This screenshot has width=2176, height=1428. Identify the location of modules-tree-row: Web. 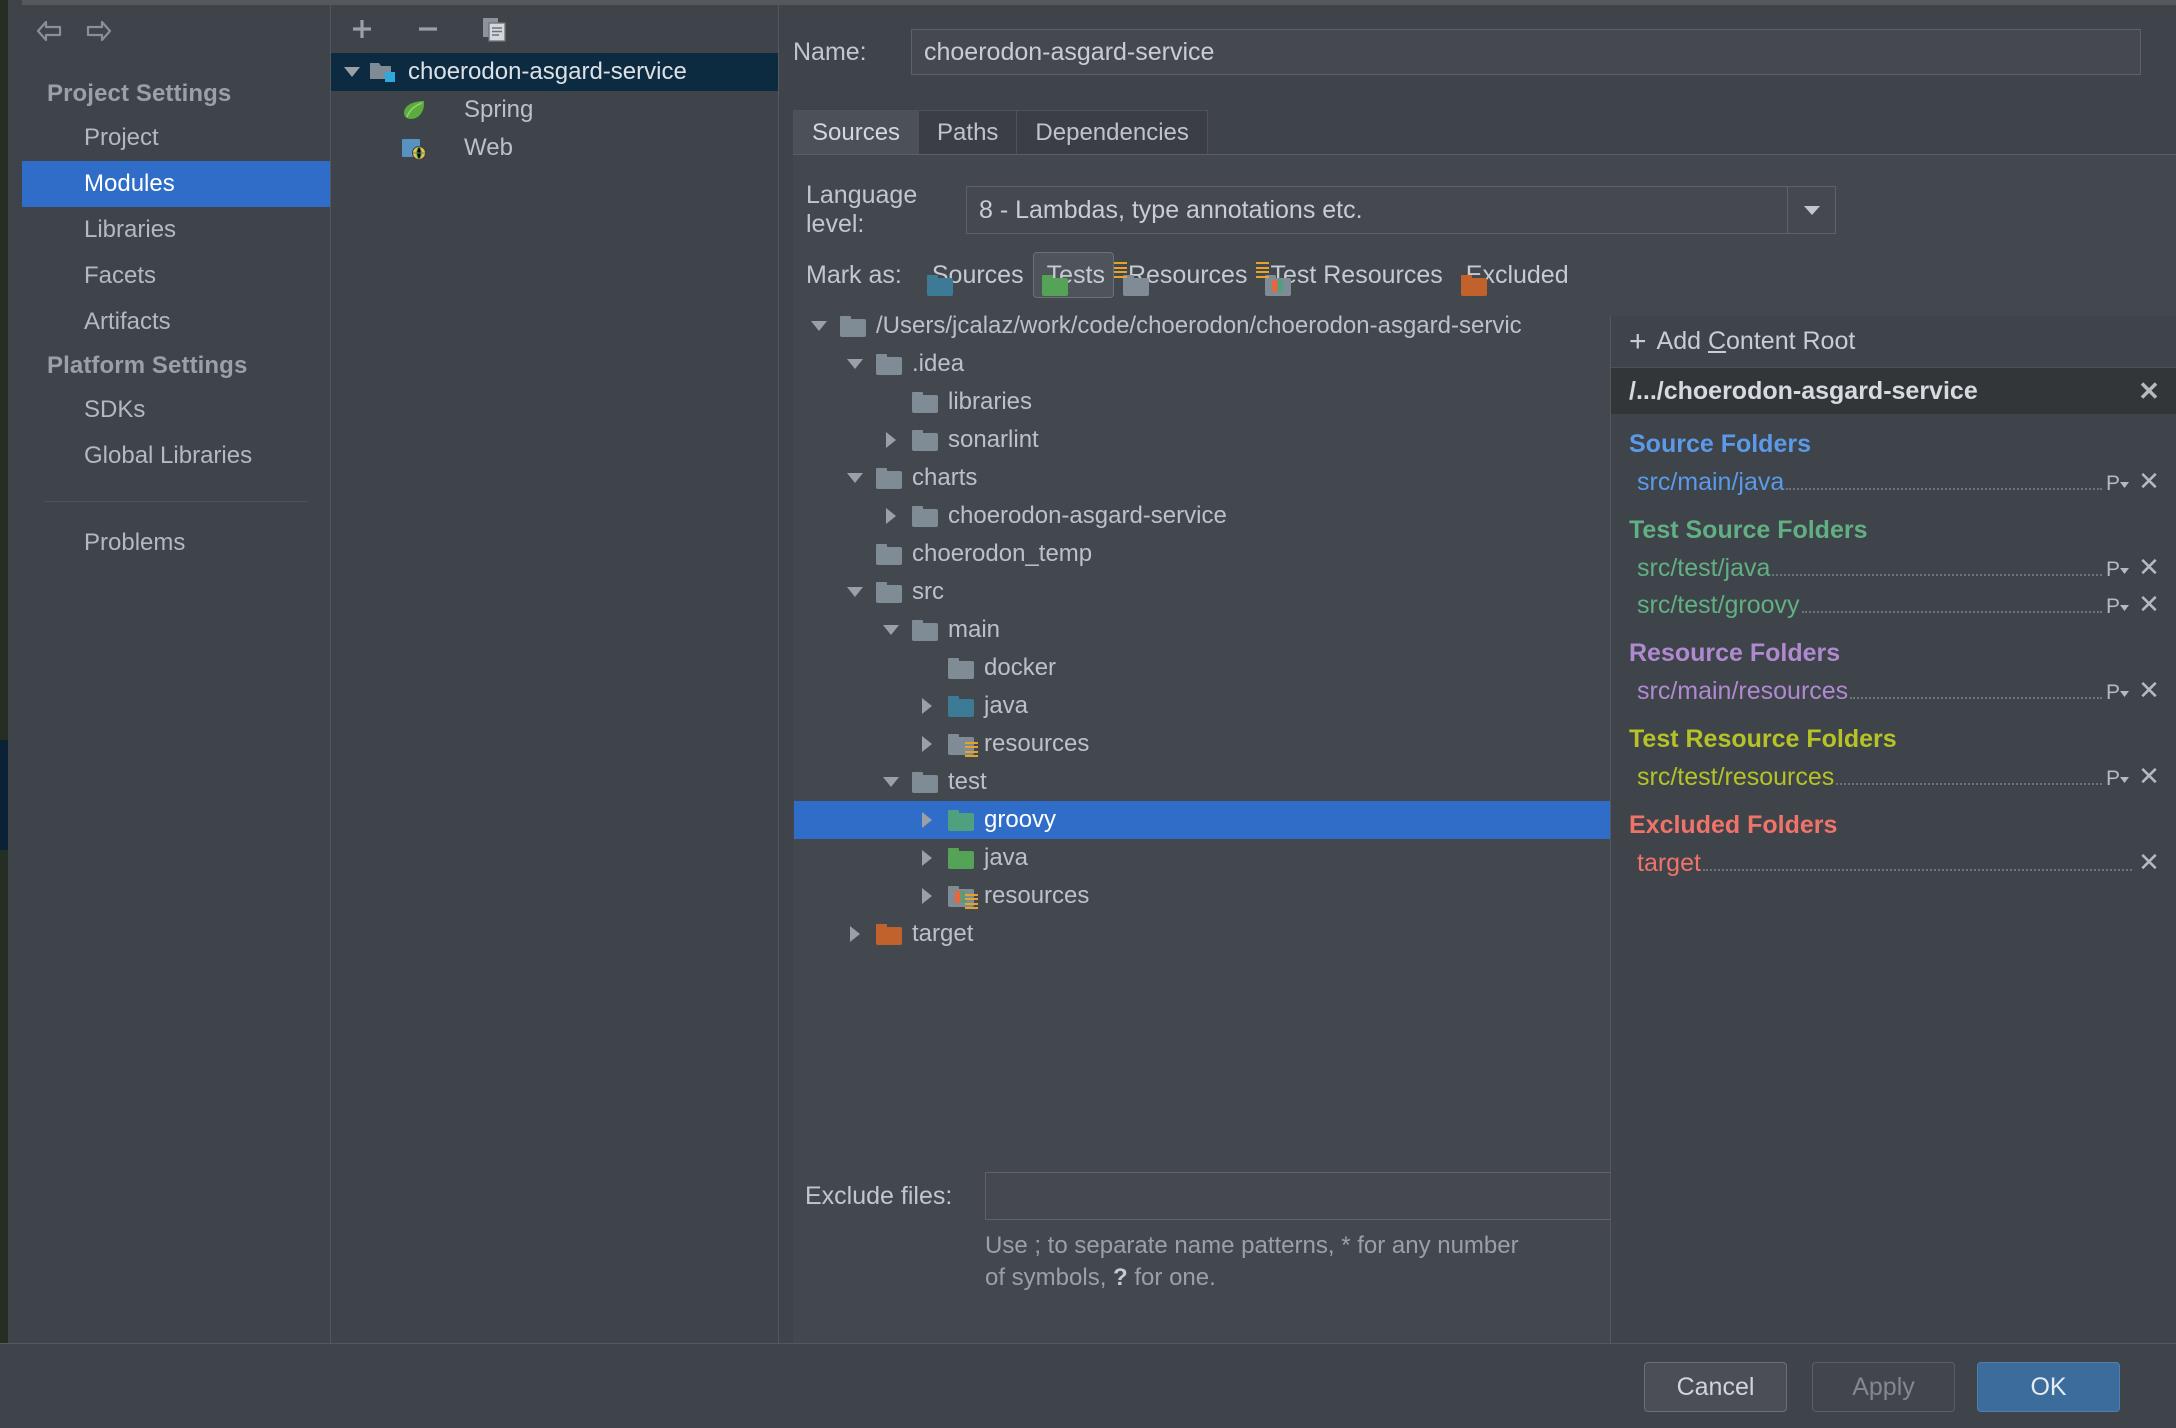
(555, 148).